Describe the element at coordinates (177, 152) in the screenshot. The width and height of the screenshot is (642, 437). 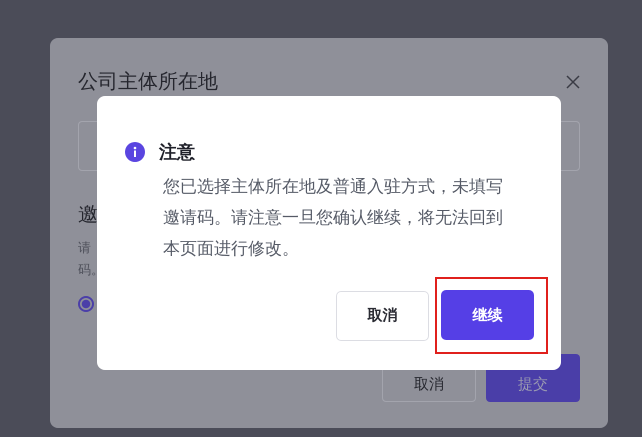
I see `alert-title: 注意` at that location.